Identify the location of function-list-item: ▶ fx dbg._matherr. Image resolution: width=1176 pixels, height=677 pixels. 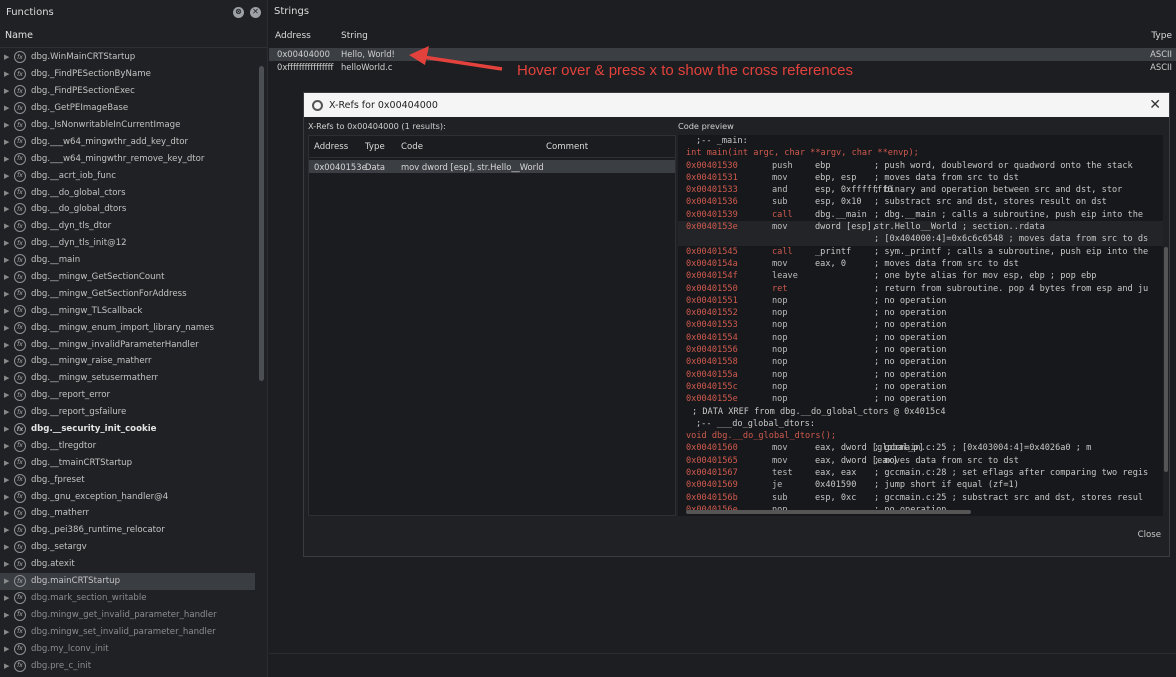
(127, 513).